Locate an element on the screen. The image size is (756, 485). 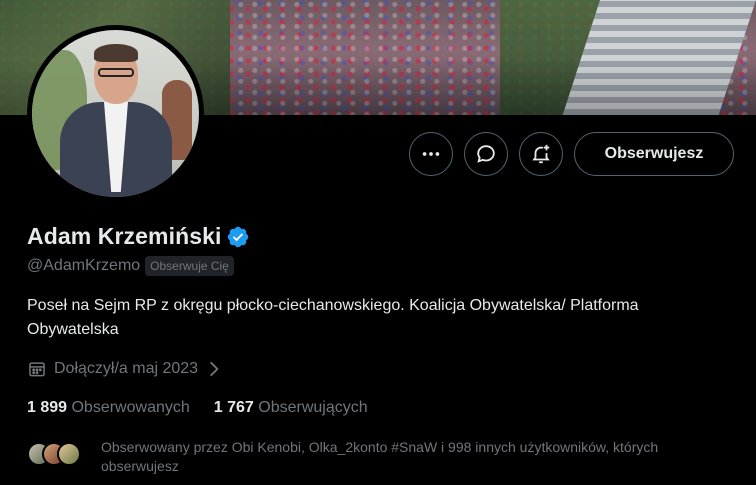
calendar-icon is located at coordinates (37, 369).